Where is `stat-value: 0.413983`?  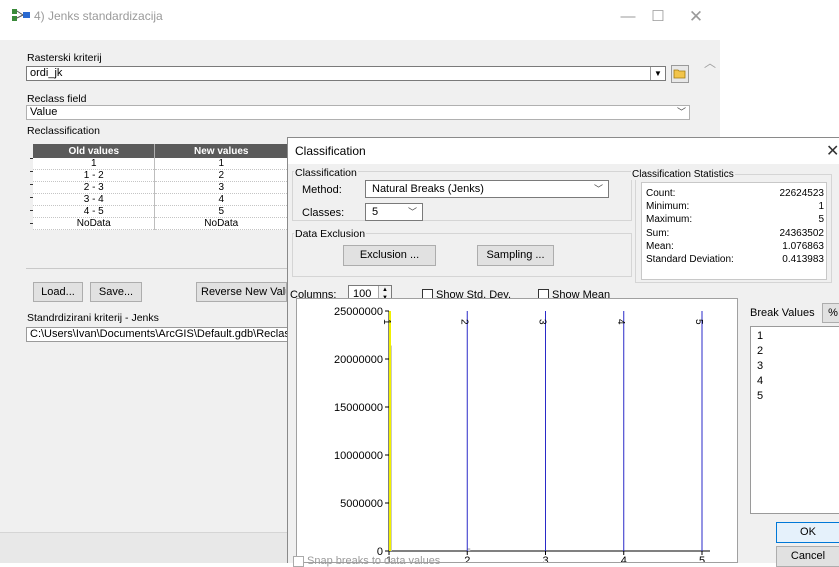
stat-value: 0.413983 is located at coordinates (803, 259).